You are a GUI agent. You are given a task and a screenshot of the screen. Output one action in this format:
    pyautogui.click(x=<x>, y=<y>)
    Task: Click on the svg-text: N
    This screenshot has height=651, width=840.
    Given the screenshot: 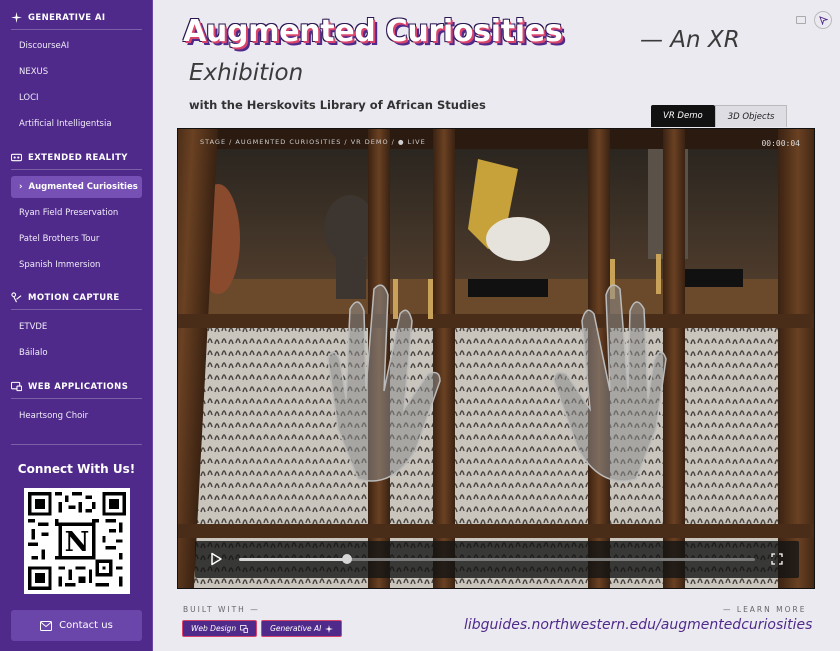 What is the action you would take?
    pyautogui.click(x=77, y=542)
    